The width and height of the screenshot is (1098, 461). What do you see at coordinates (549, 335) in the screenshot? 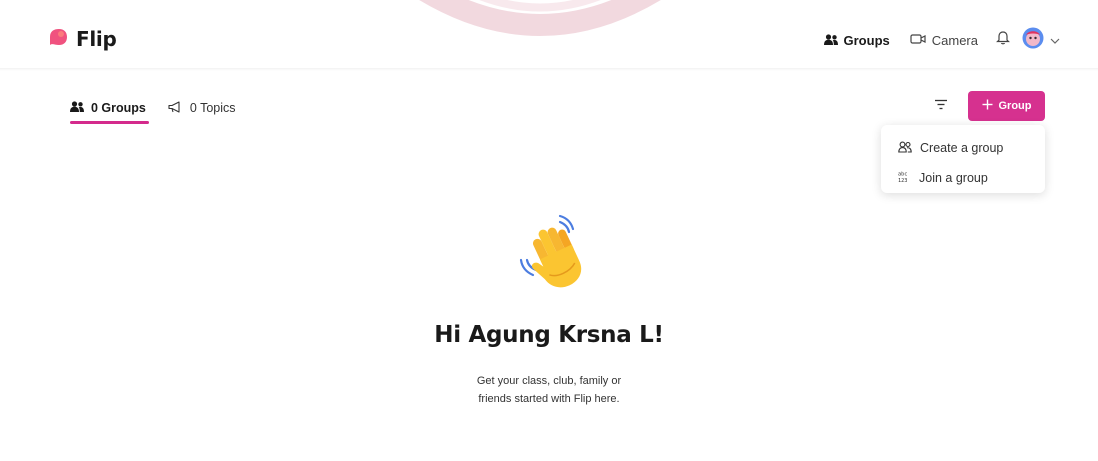
I see `greeting-heading: Hi Agung Krsna L!` at bounding box center [549, 335].